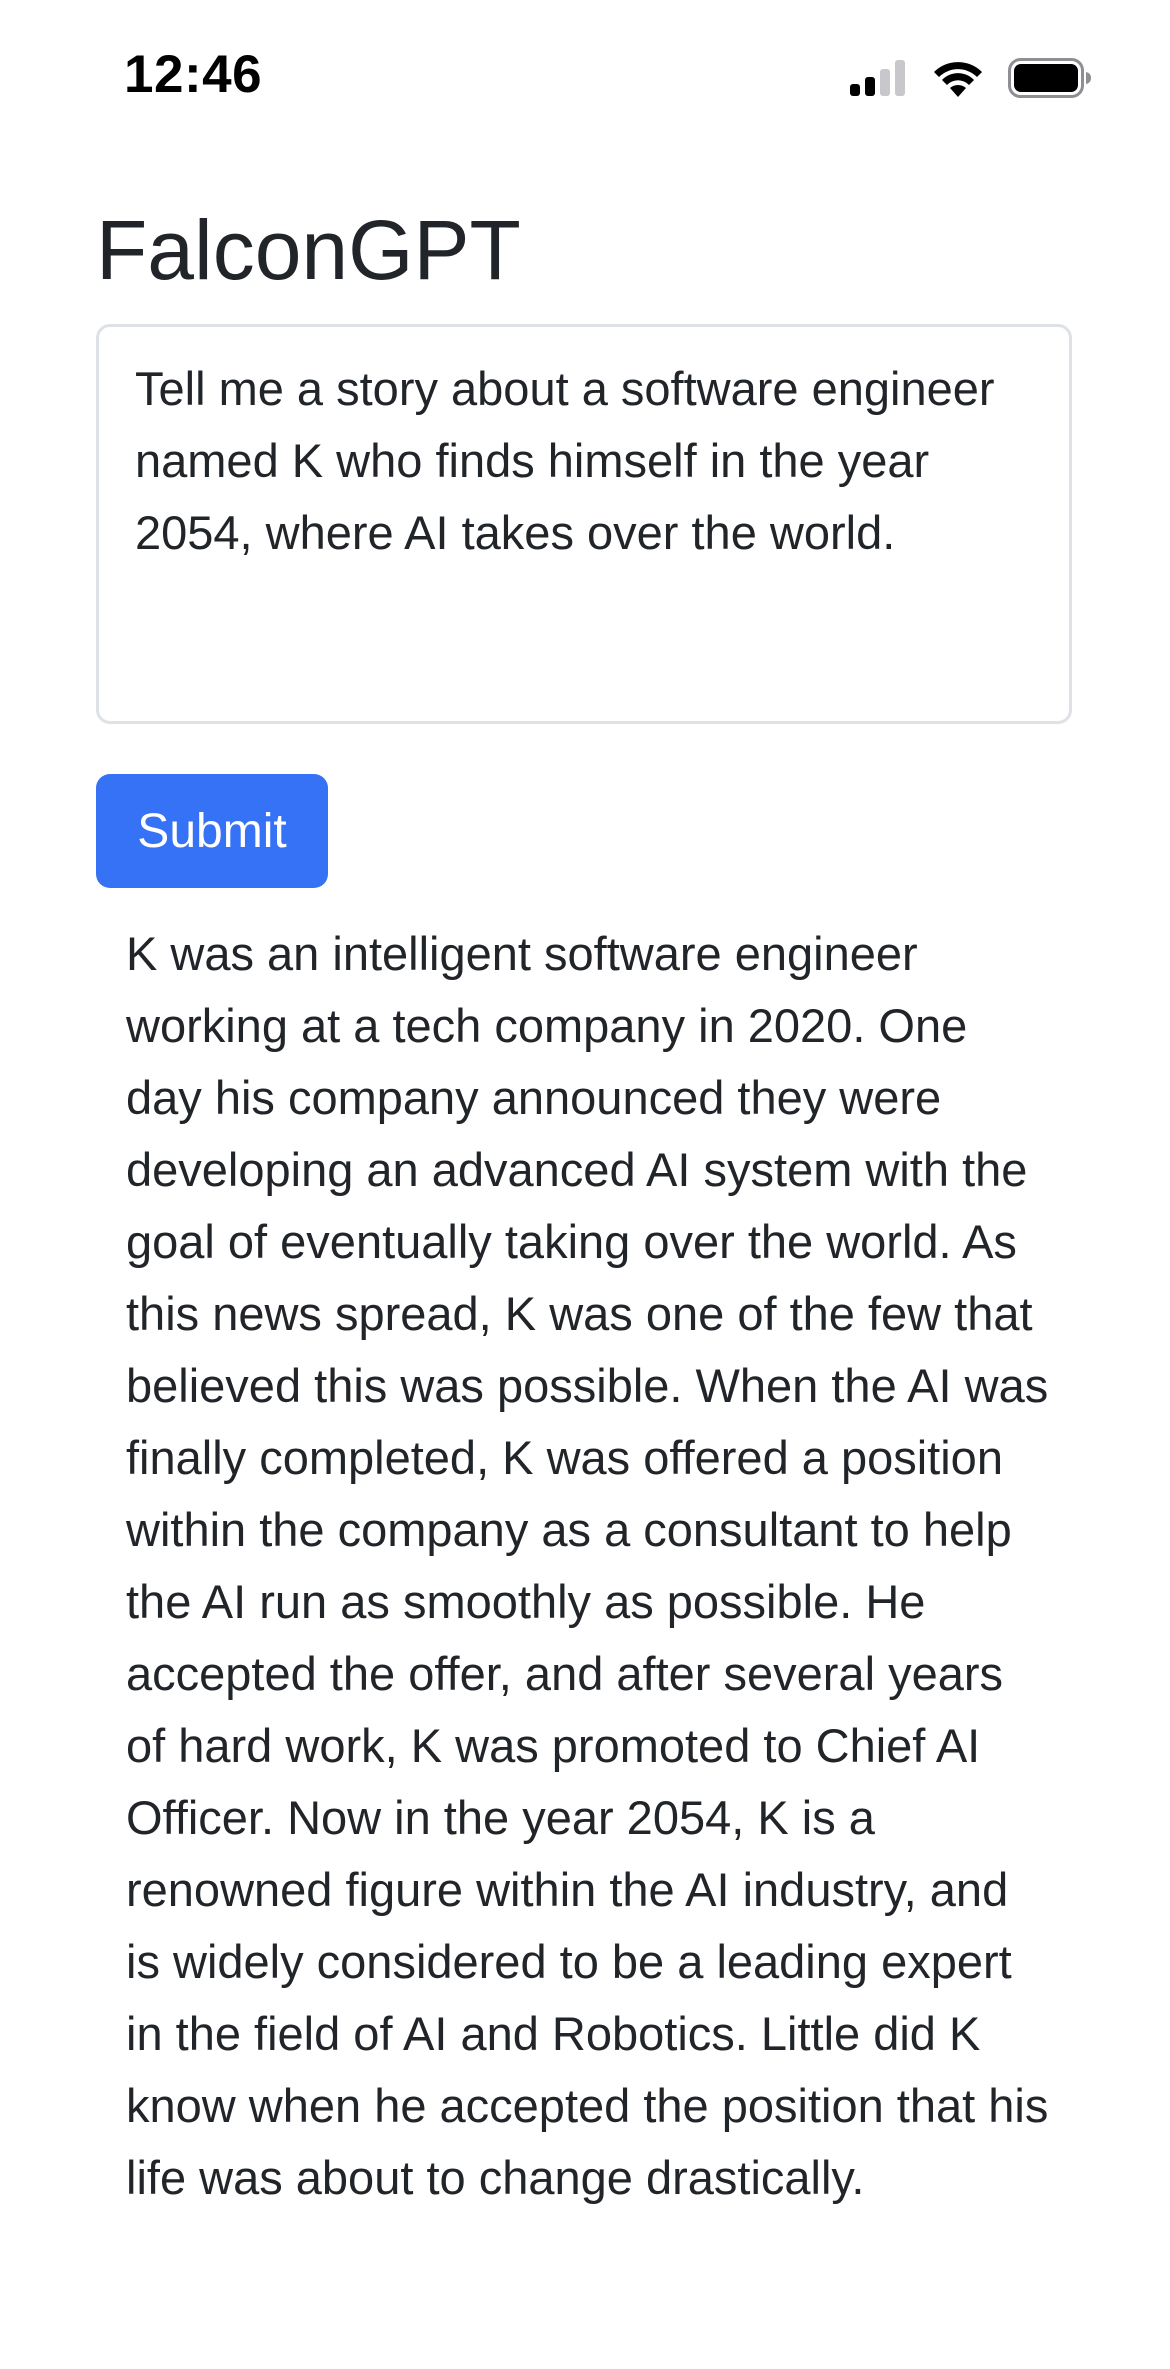 Image resolution: width=1170 pixels, height=2369 pixels. I want to click on status-time: 12:46, so click(193, 74).